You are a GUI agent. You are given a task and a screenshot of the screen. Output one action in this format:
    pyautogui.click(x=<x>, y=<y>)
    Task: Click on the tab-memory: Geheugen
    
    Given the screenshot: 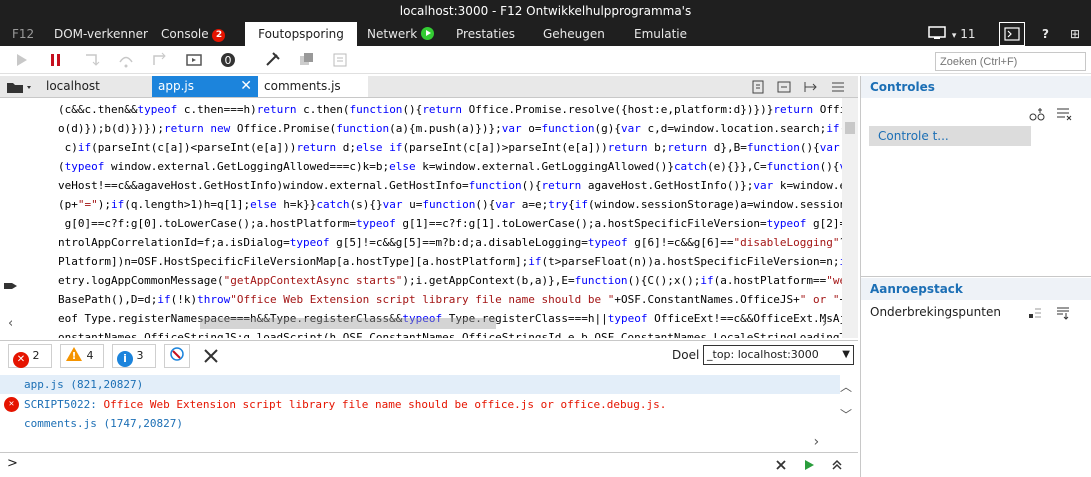 What is the action you would take?
    pyautogui.click(x=574, y=34)
    